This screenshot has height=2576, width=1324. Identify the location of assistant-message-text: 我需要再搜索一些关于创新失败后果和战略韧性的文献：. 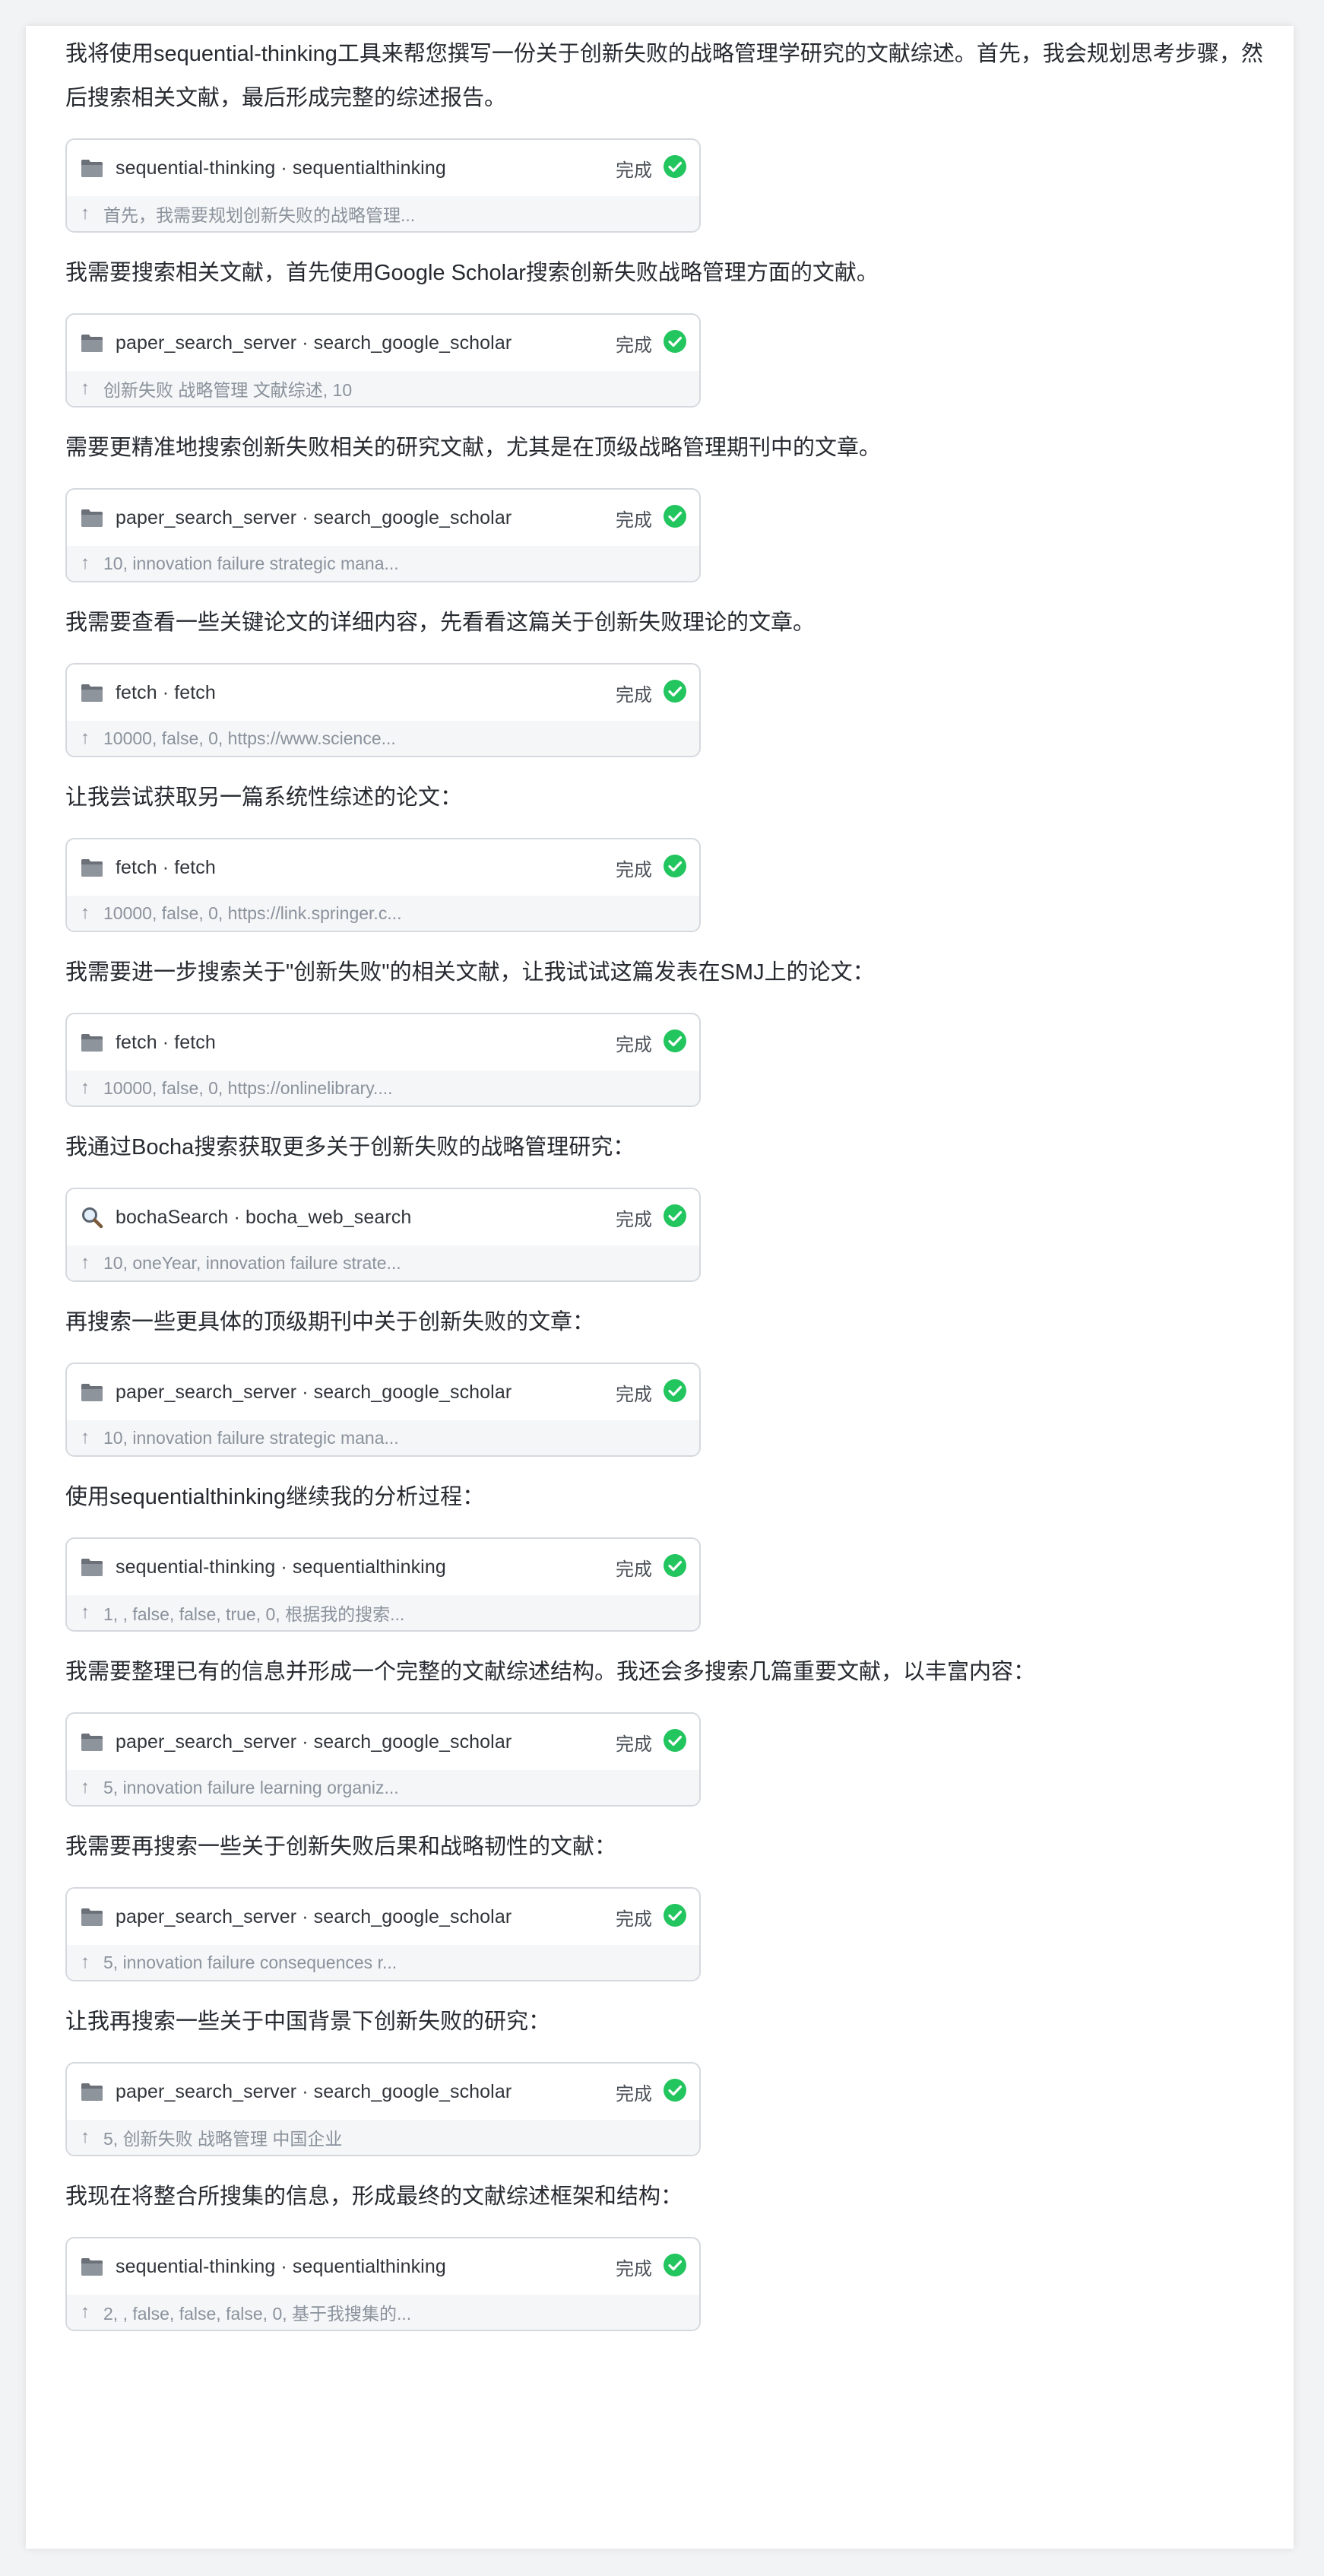
(341, 1847).